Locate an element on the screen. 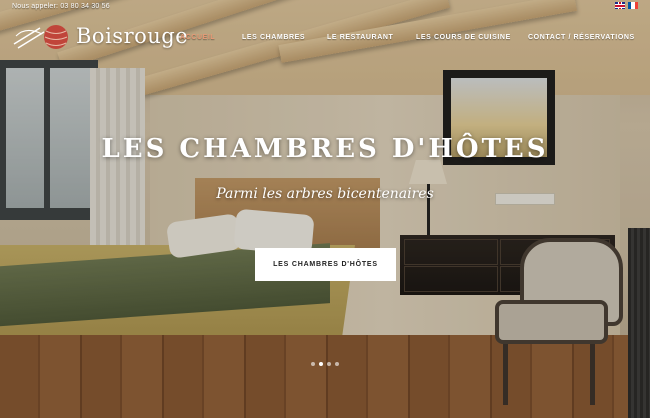  slider-pagination is located at coordinates (325, 364).